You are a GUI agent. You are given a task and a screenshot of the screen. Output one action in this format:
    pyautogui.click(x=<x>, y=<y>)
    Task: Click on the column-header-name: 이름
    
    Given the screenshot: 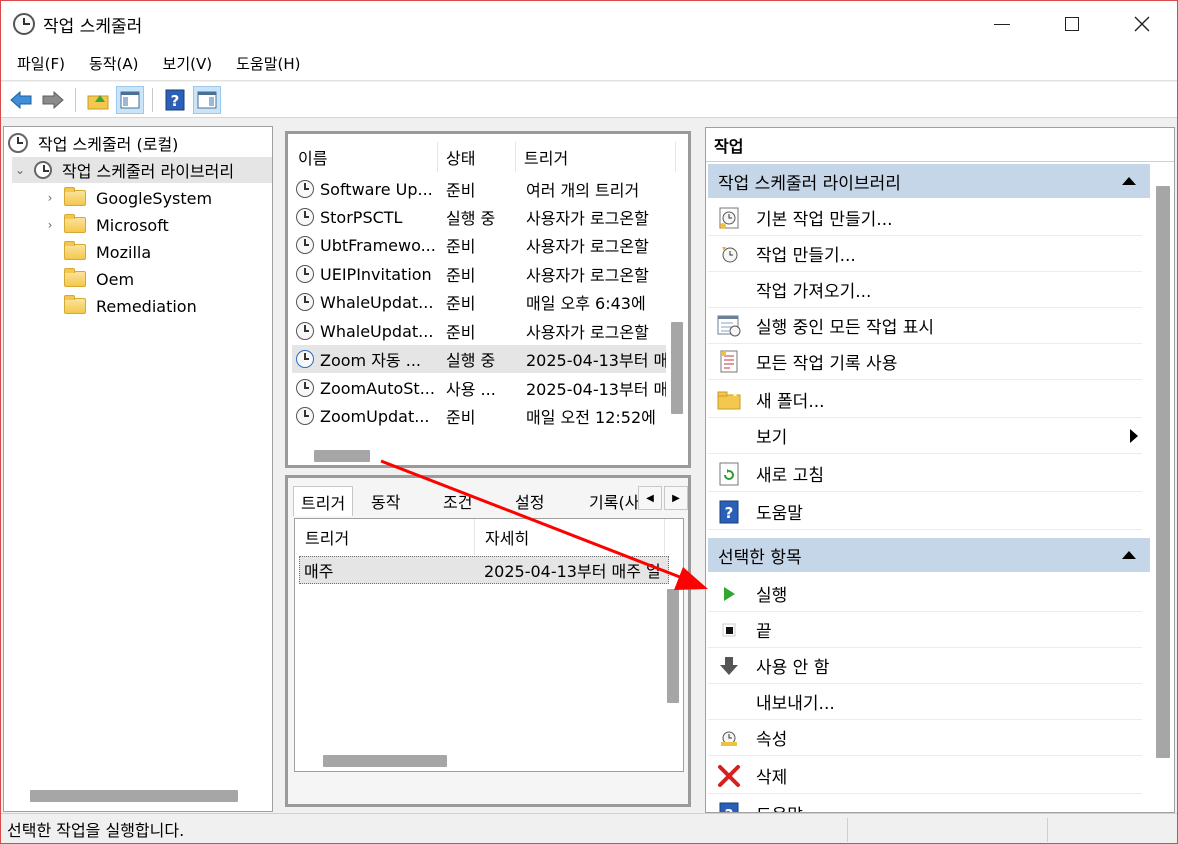 What is the action you would take?
    pyautogui.click(x=364, y=157)
    